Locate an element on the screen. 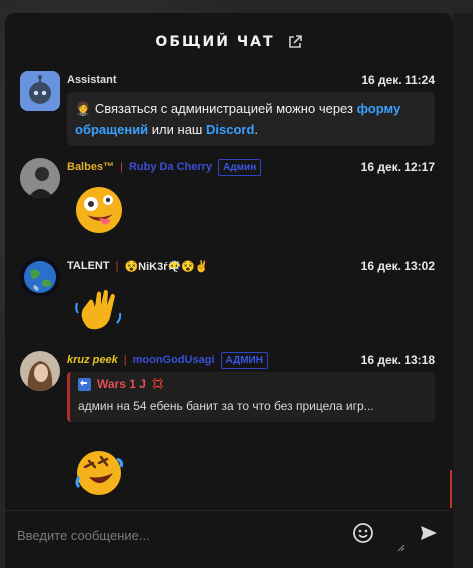 The width and height of the screenshot is (473, 568). author-name: TALENT is located at coordinates (88, 266).